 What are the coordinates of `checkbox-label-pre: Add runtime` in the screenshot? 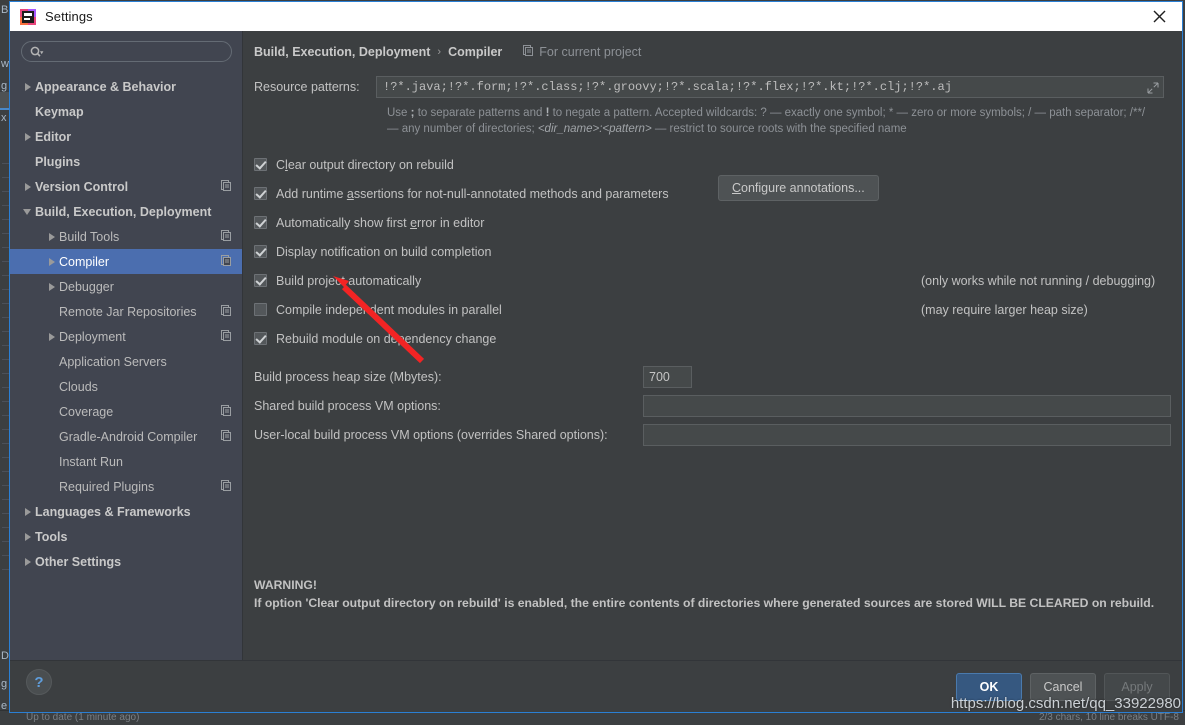 It's located at (311, 193).